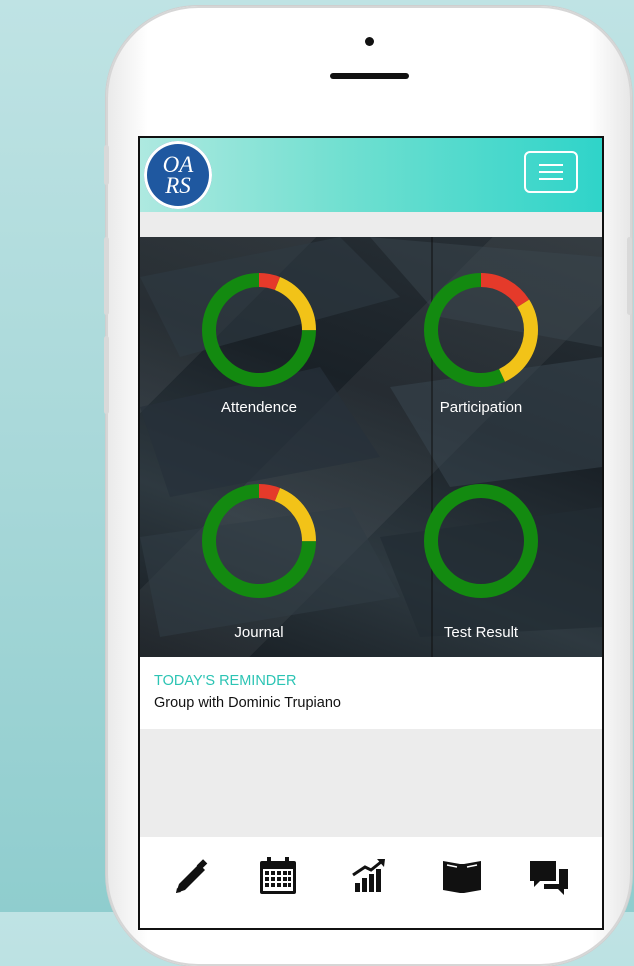  Describe the element at coordinates (259, 632) in the screenshot. I see `metric-label: Journal` at that location.